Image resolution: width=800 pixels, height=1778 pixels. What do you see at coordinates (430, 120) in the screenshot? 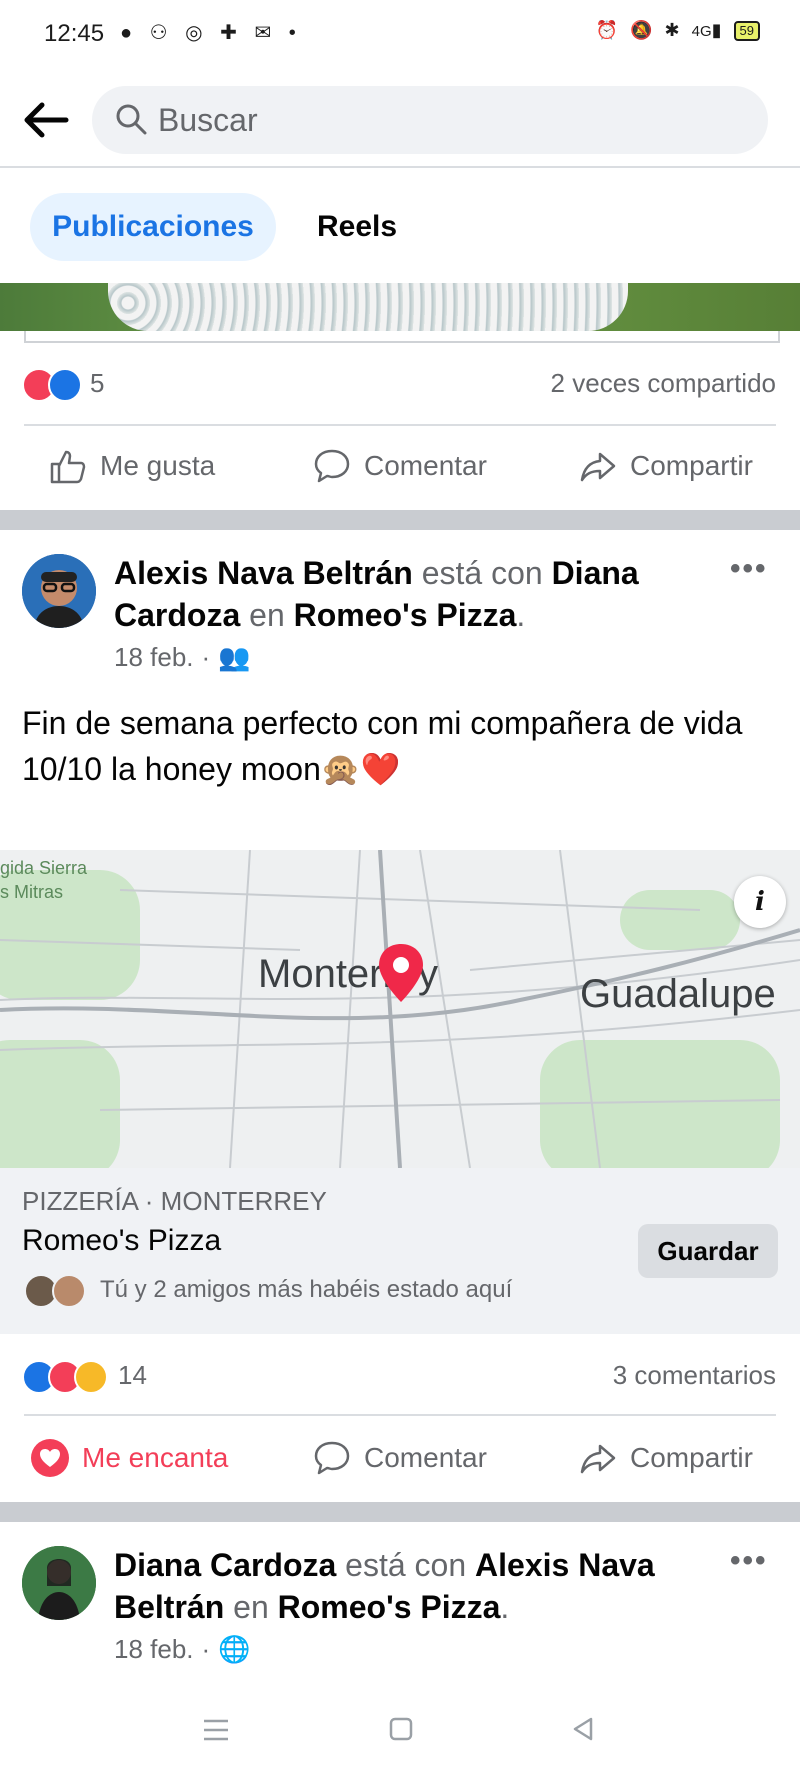
I see `search-input: Buscar` at bounding box center [430, 120].